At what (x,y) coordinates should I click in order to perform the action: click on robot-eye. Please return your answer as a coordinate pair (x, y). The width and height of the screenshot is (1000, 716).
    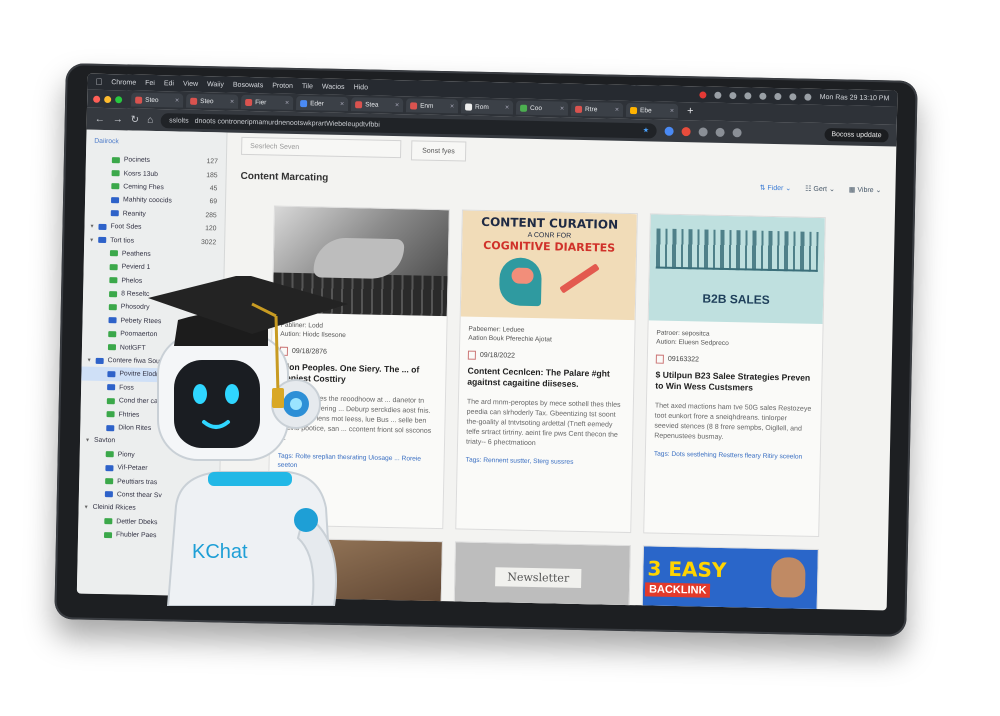
    Looking at the image, I should click on (232, 394).